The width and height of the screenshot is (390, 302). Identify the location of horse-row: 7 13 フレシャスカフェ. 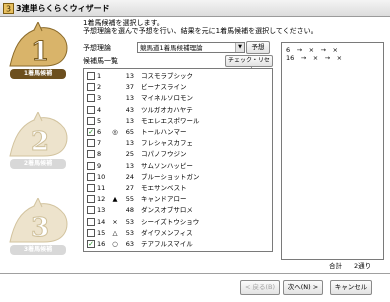
(178, 143).